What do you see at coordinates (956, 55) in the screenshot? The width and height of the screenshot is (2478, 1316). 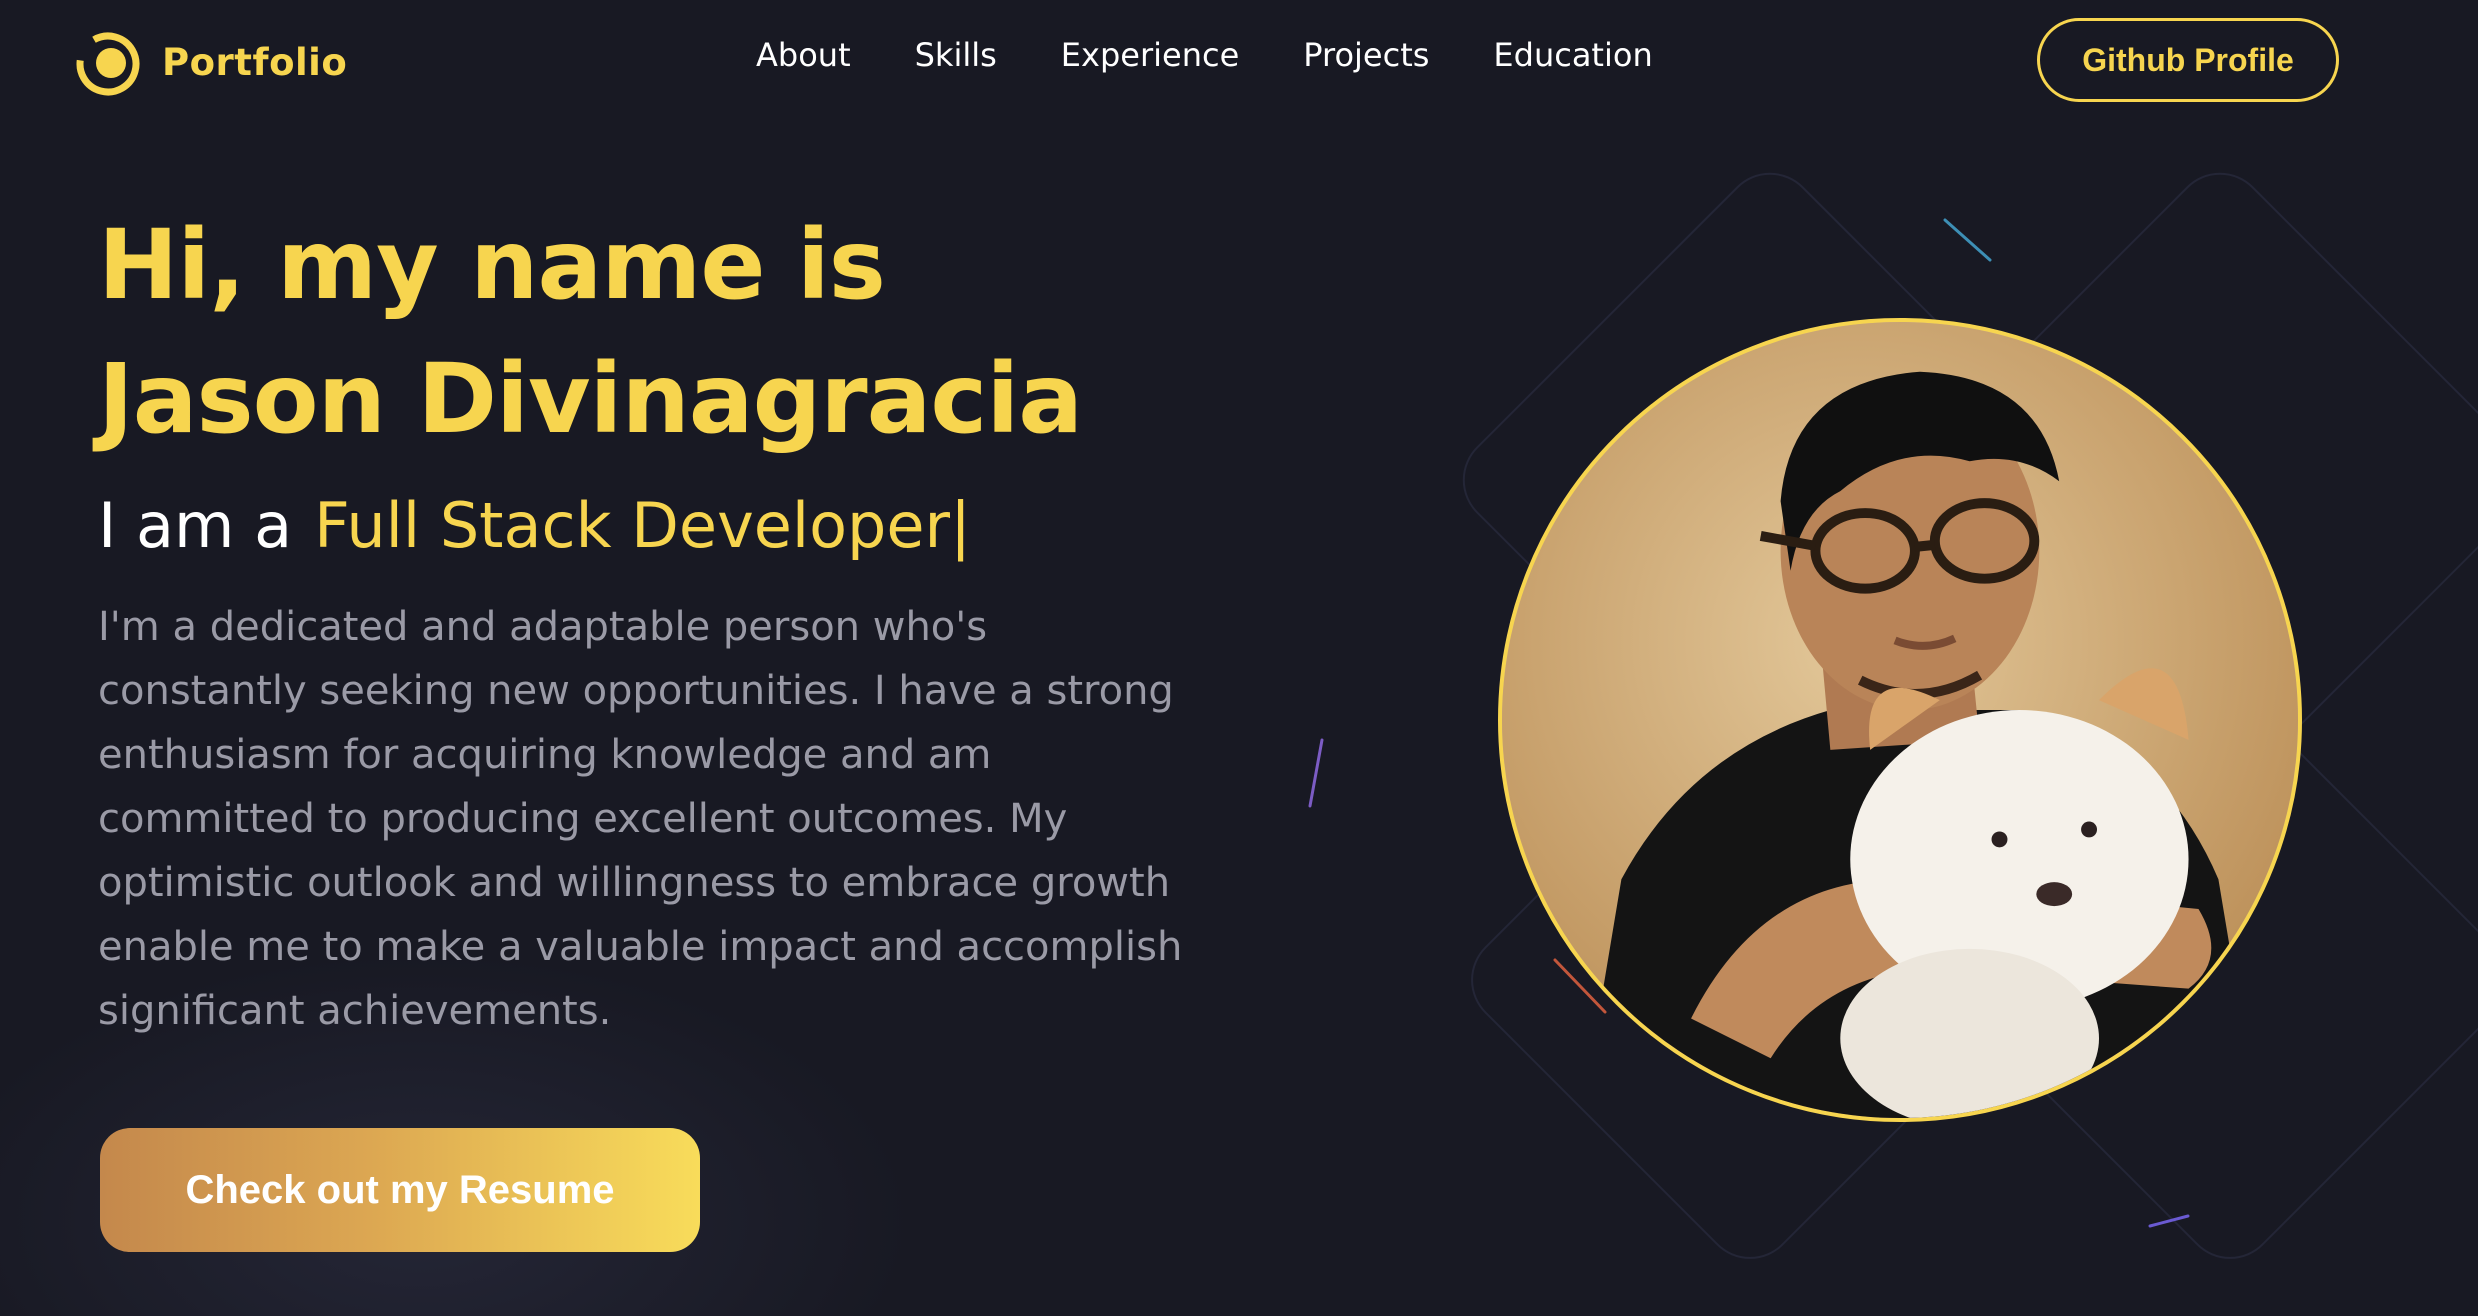 I see `nav-link-skills: Skills` at bounding box center [956, 55].